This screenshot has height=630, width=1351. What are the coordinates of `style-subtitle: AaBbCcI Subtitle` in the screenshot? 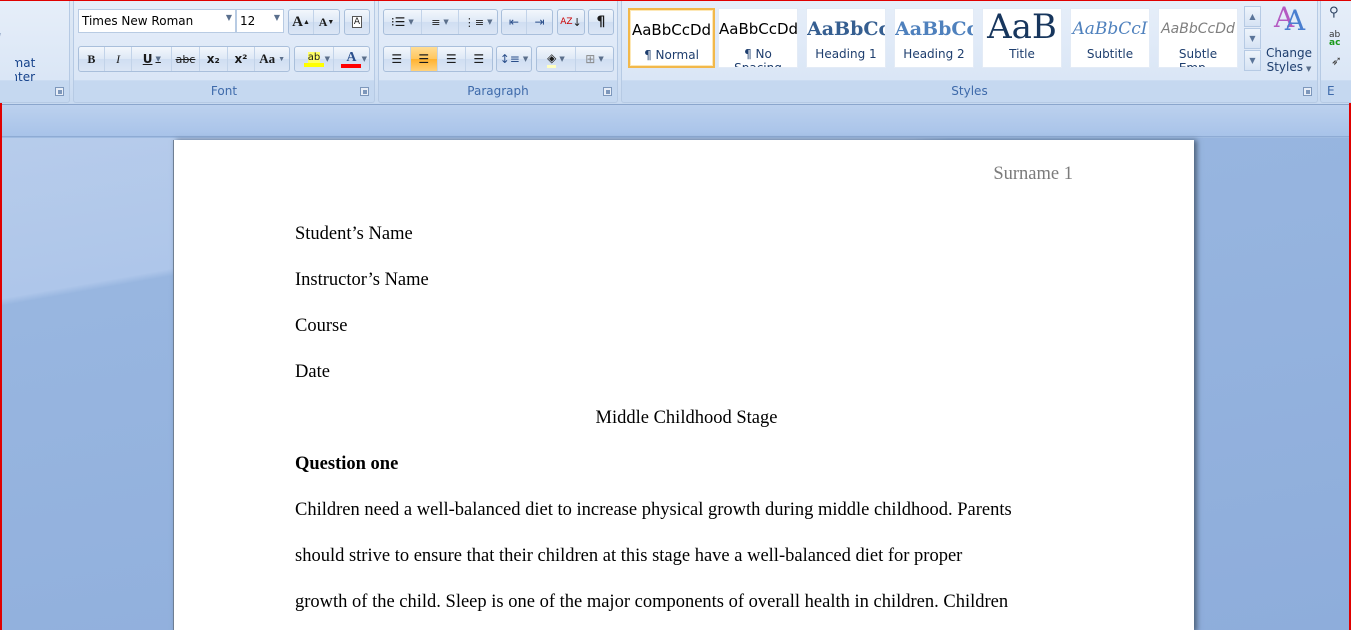 It's located at (1110, 38).